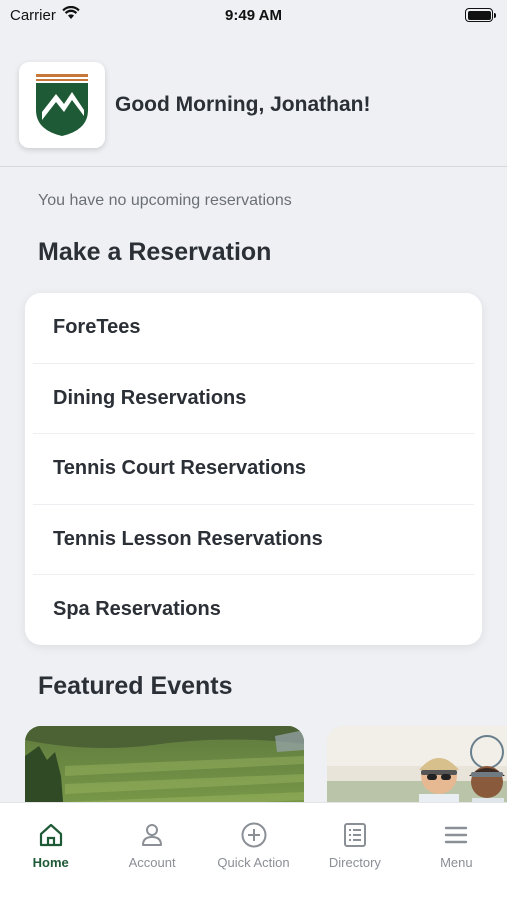  What do you see at coordinates (253, 610) in the screenshot?
I see `reservation-item-spa: Spa Reservations` at bounding box center [253, 610].